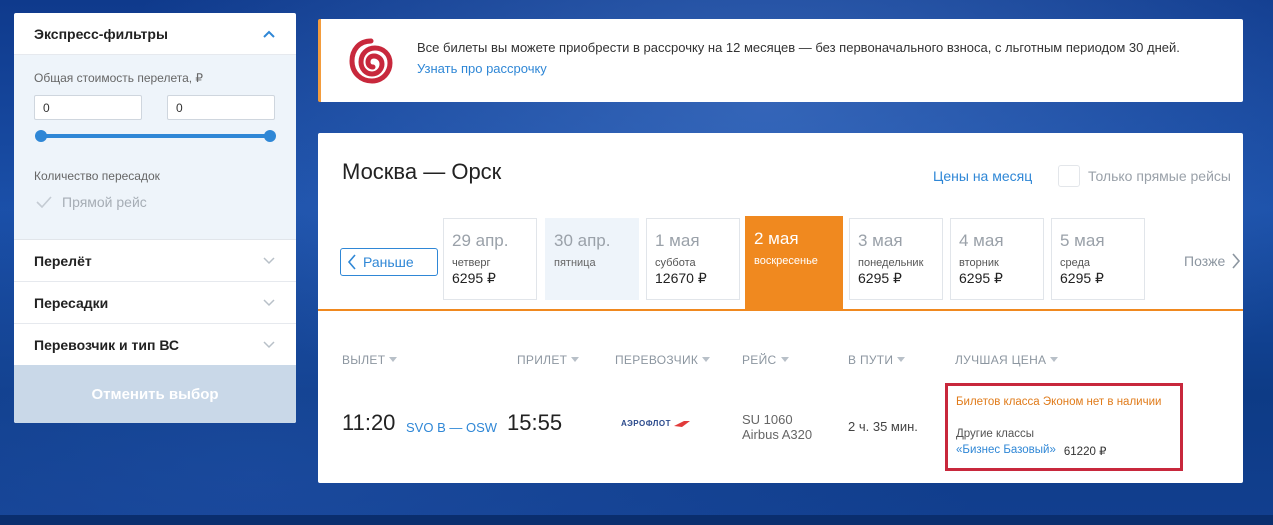 The image size is (1273, 525). I want to click on section-flight-label: Перелёт, so click(63, 260).